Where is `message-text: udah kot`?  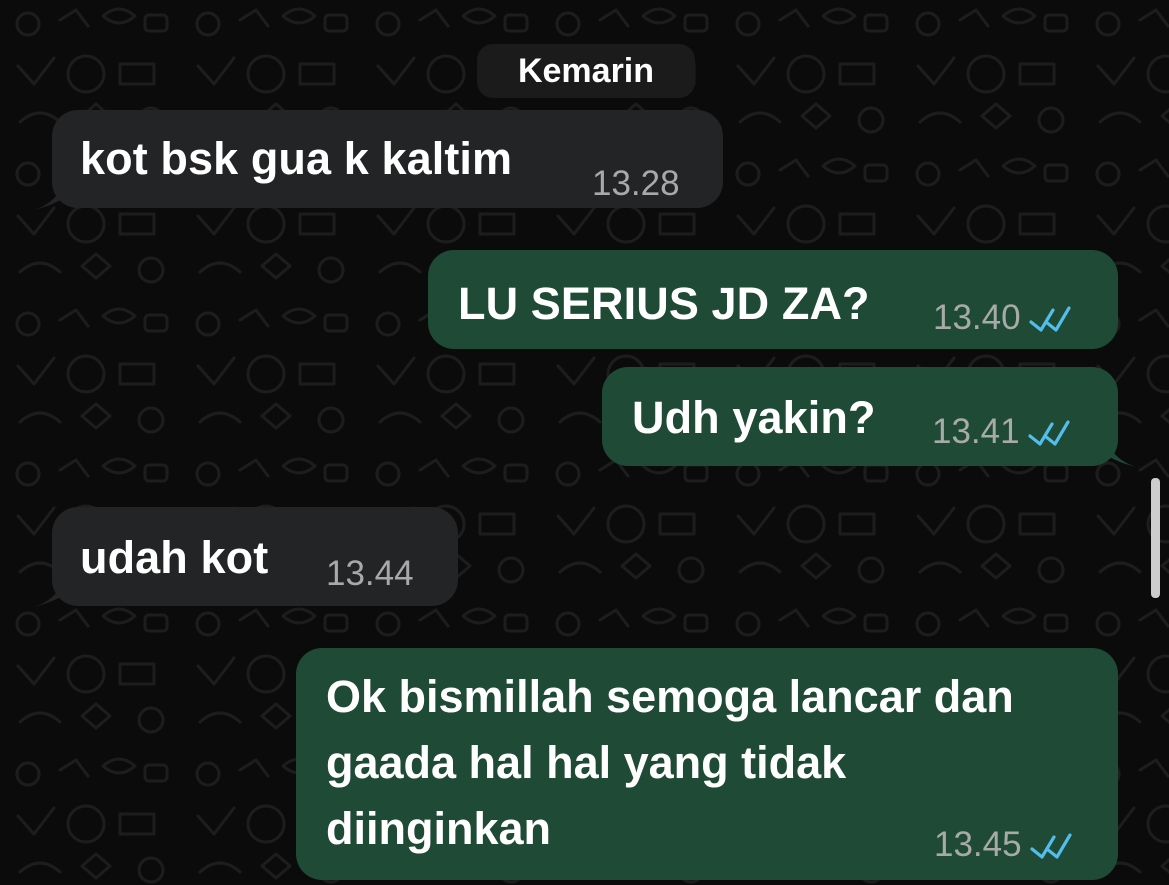
message-text: udah kot is located at coordinates (174, 557).